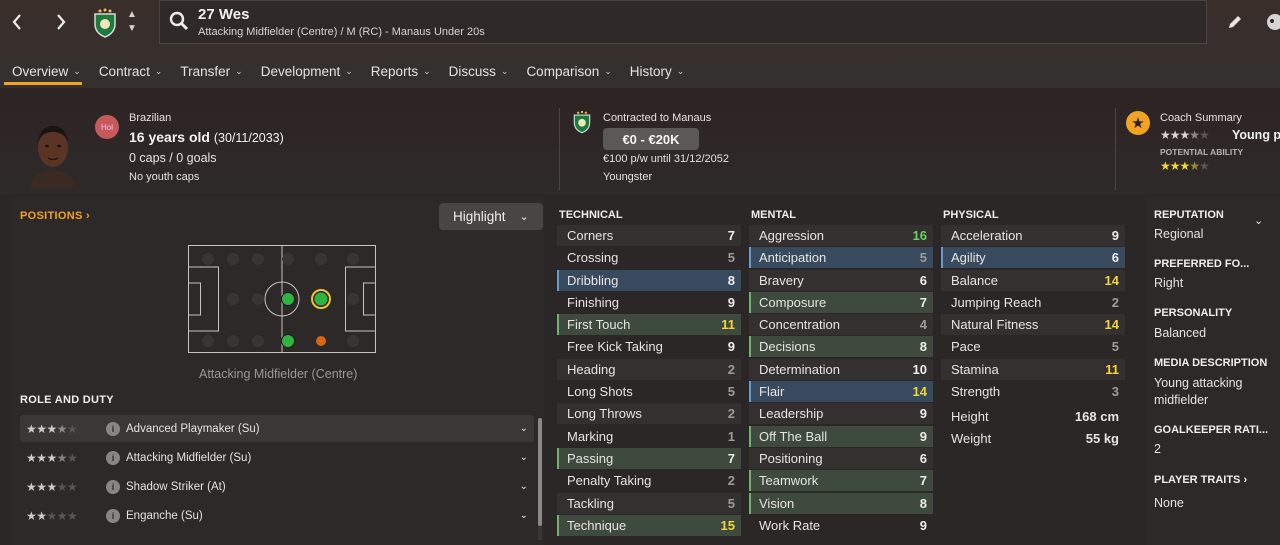  I want to click on attribute-row: Work Rate 9, so click(841, 525).